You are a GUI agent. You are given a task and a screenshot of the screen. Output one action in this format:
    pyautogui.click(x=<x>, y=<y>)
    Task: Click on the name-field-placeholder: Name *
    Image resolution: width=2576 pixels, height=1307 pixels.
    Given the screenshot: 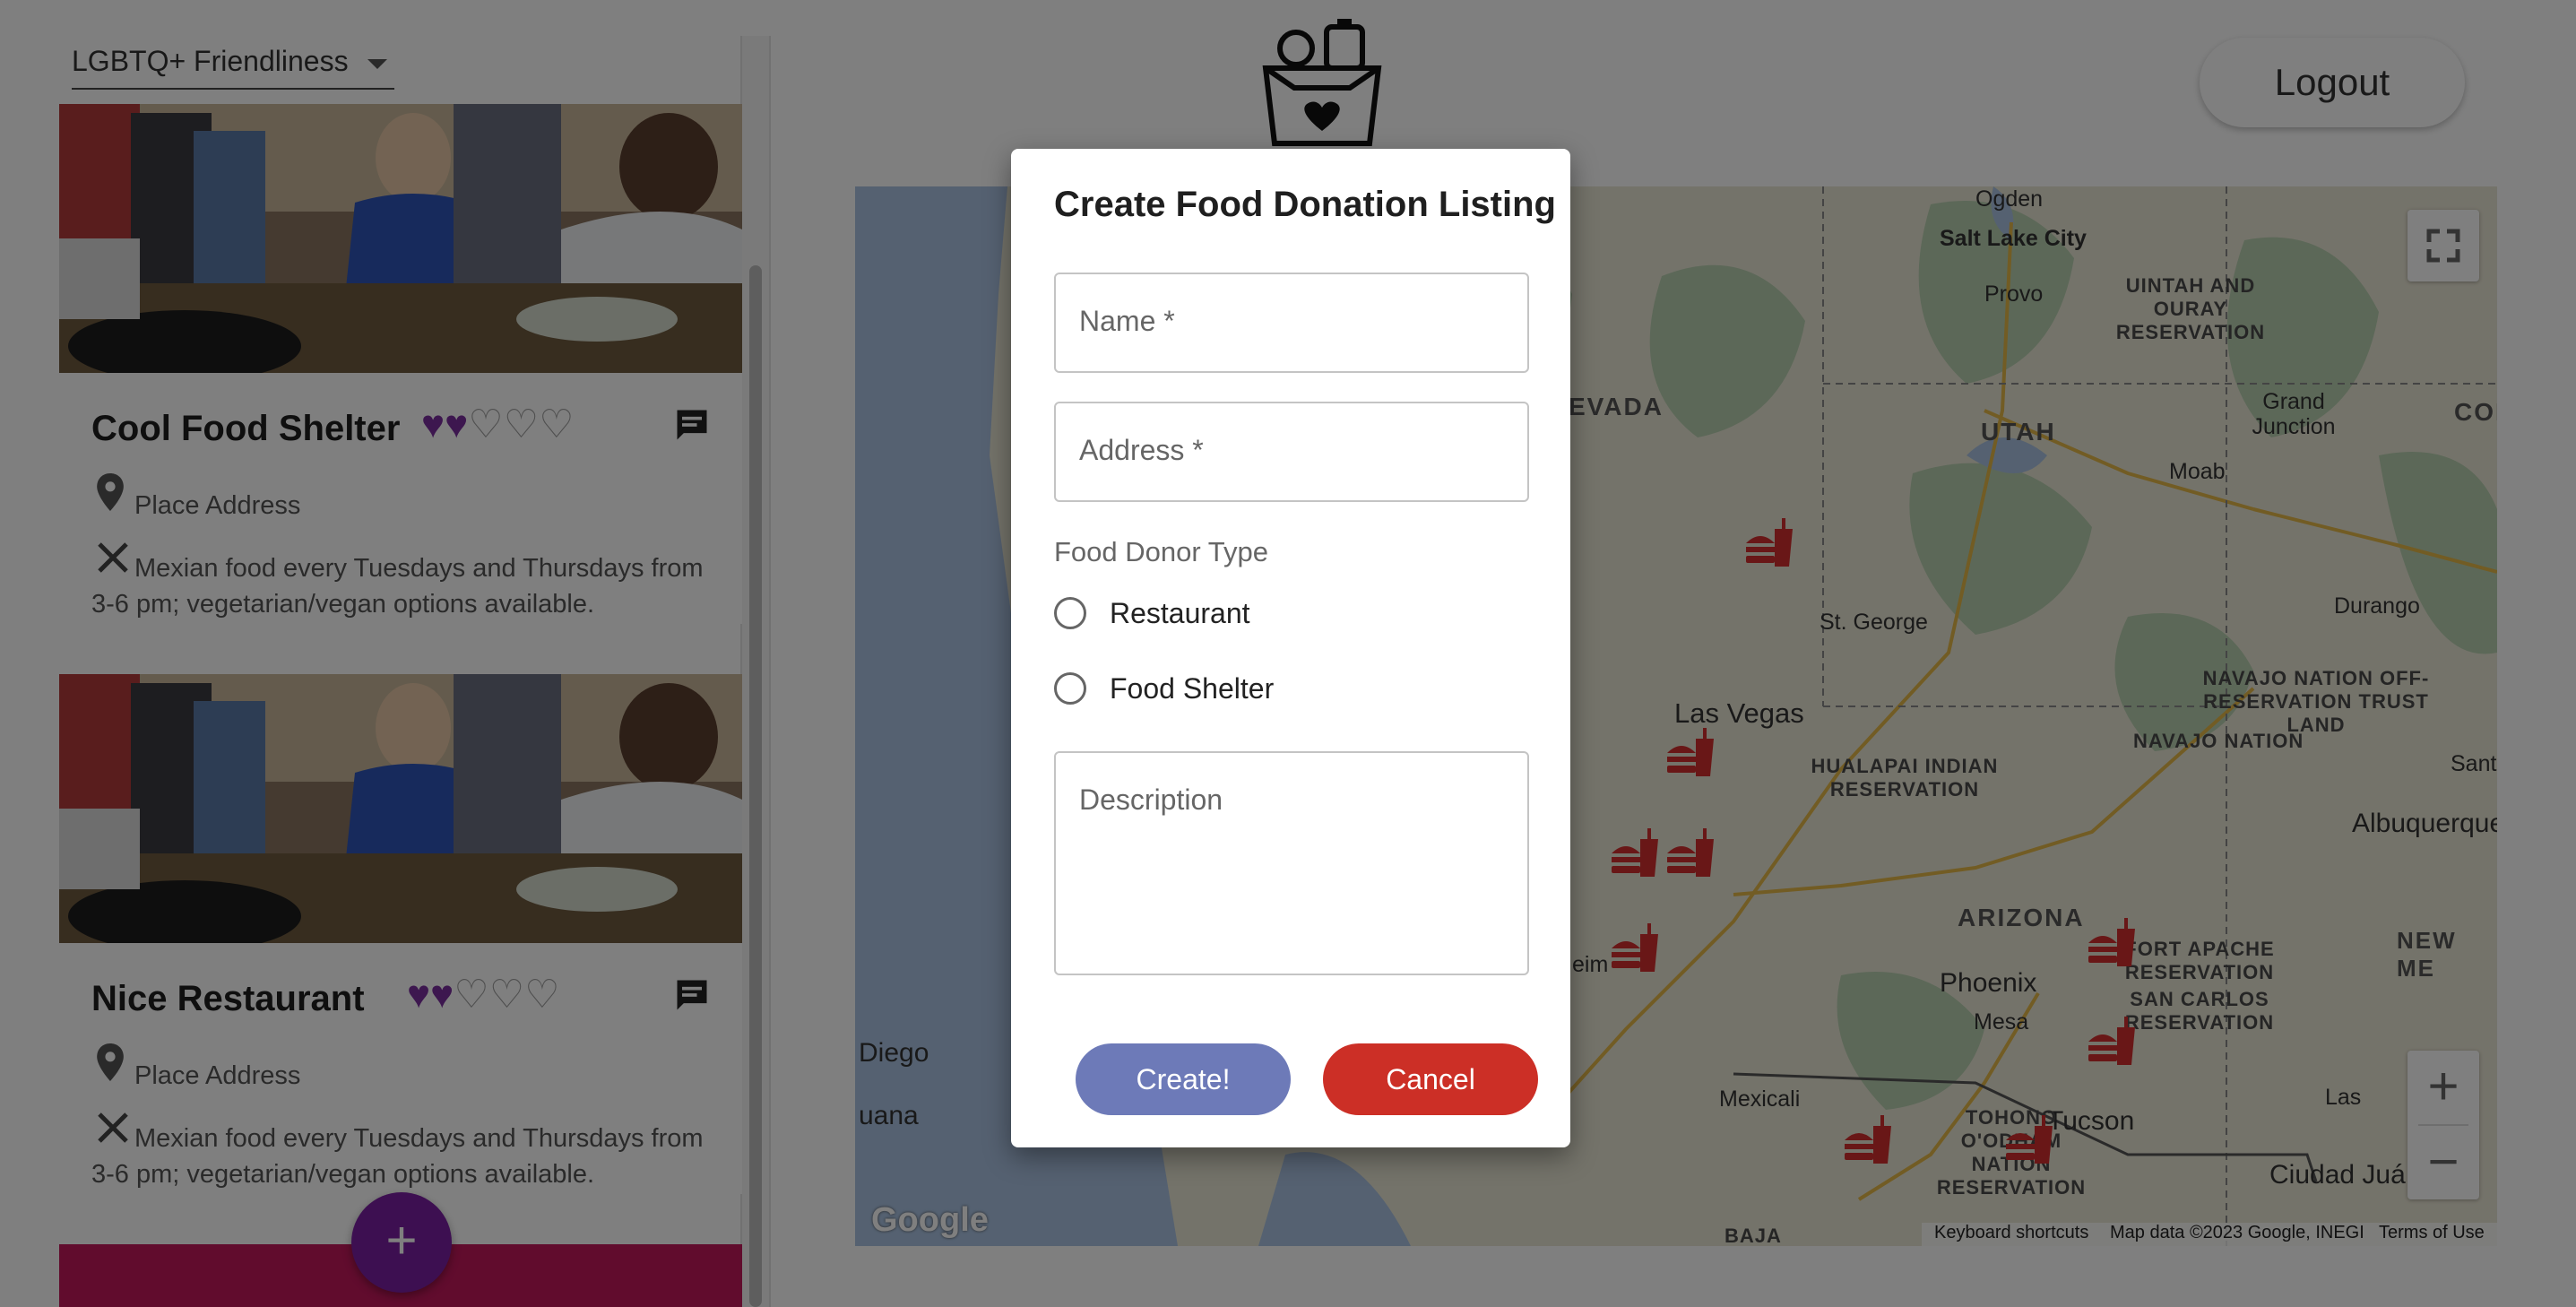 What is the action you would take?
    pyautogui.click(x=1127, y=321)
    